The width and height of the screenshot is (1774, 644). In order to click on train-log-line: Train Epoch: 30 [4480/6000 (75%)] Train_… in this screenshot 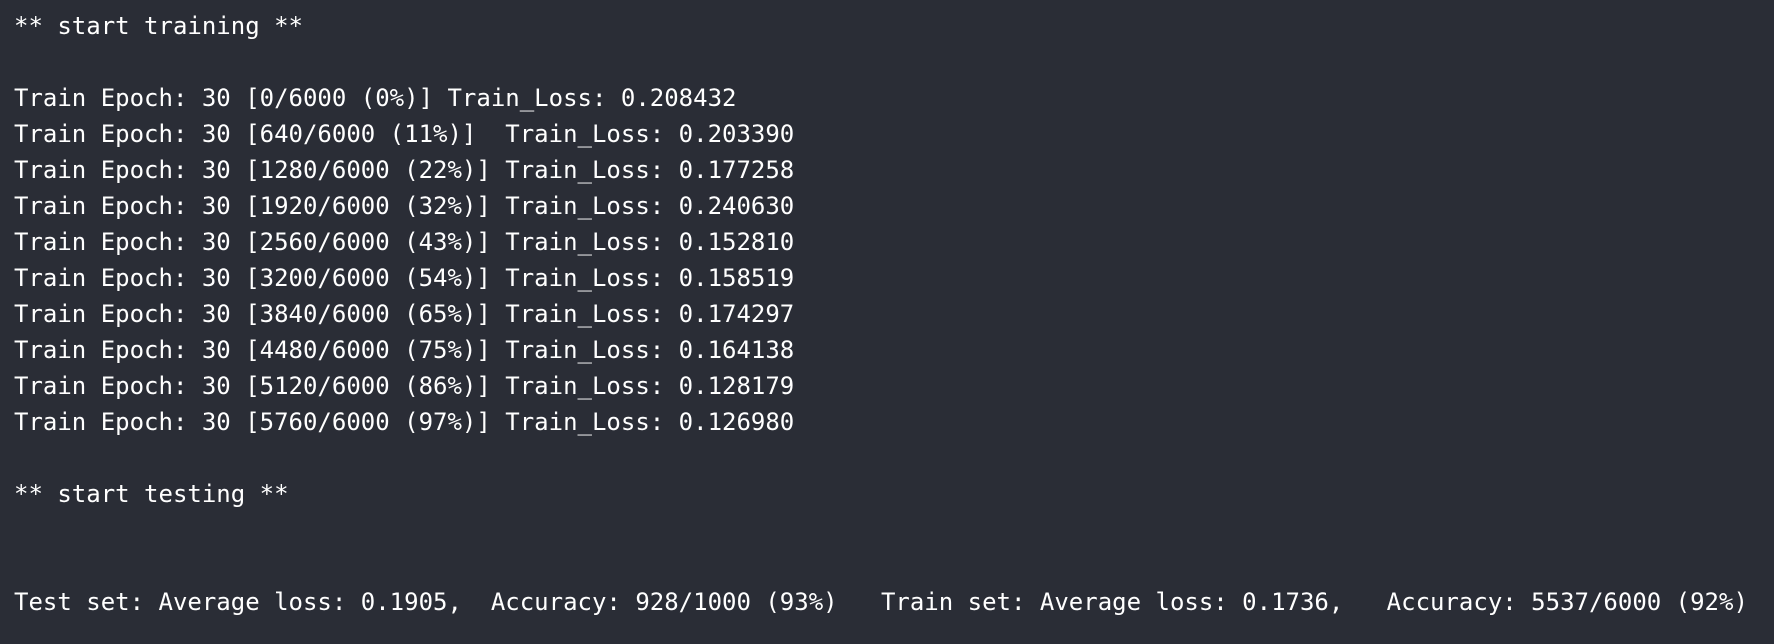, I will do `click(404, 350)`.